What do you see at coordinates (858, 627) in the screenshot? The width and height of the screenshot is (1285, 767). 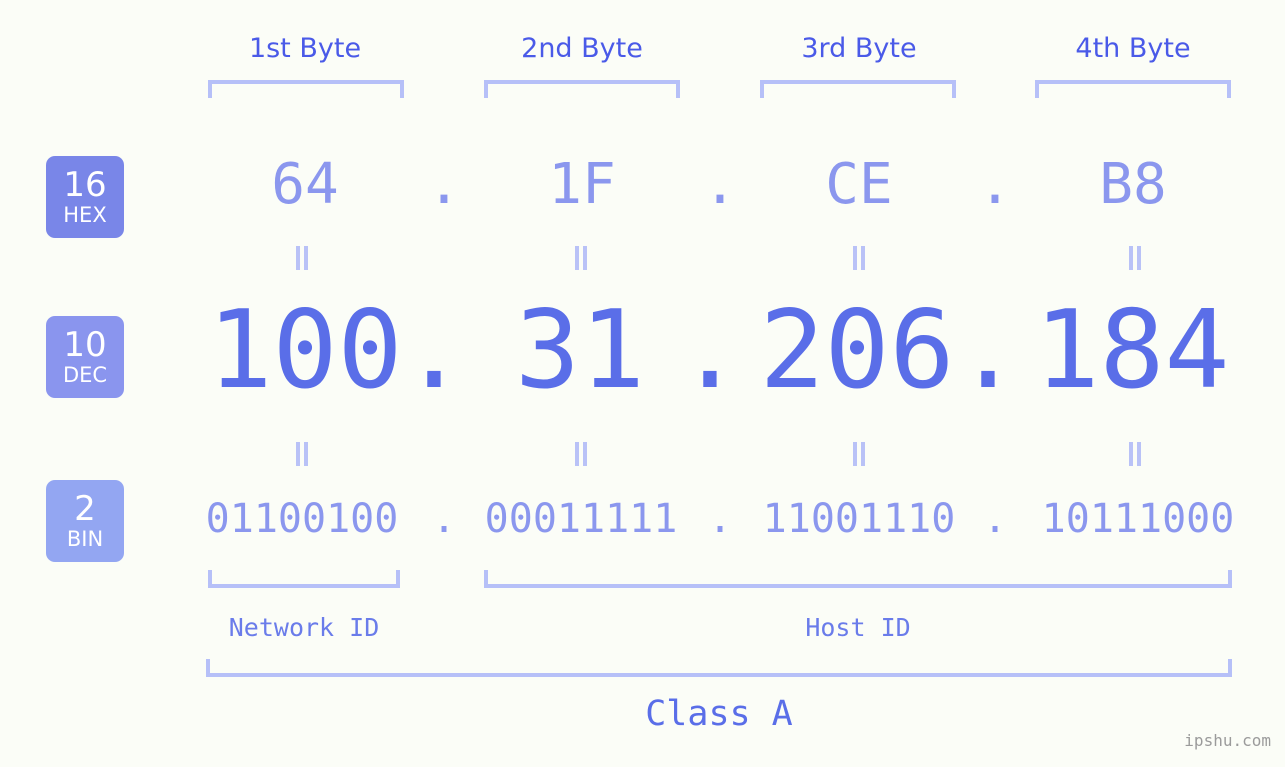 I see `host-id-label: Host ID` at bounding box center [858, 627].